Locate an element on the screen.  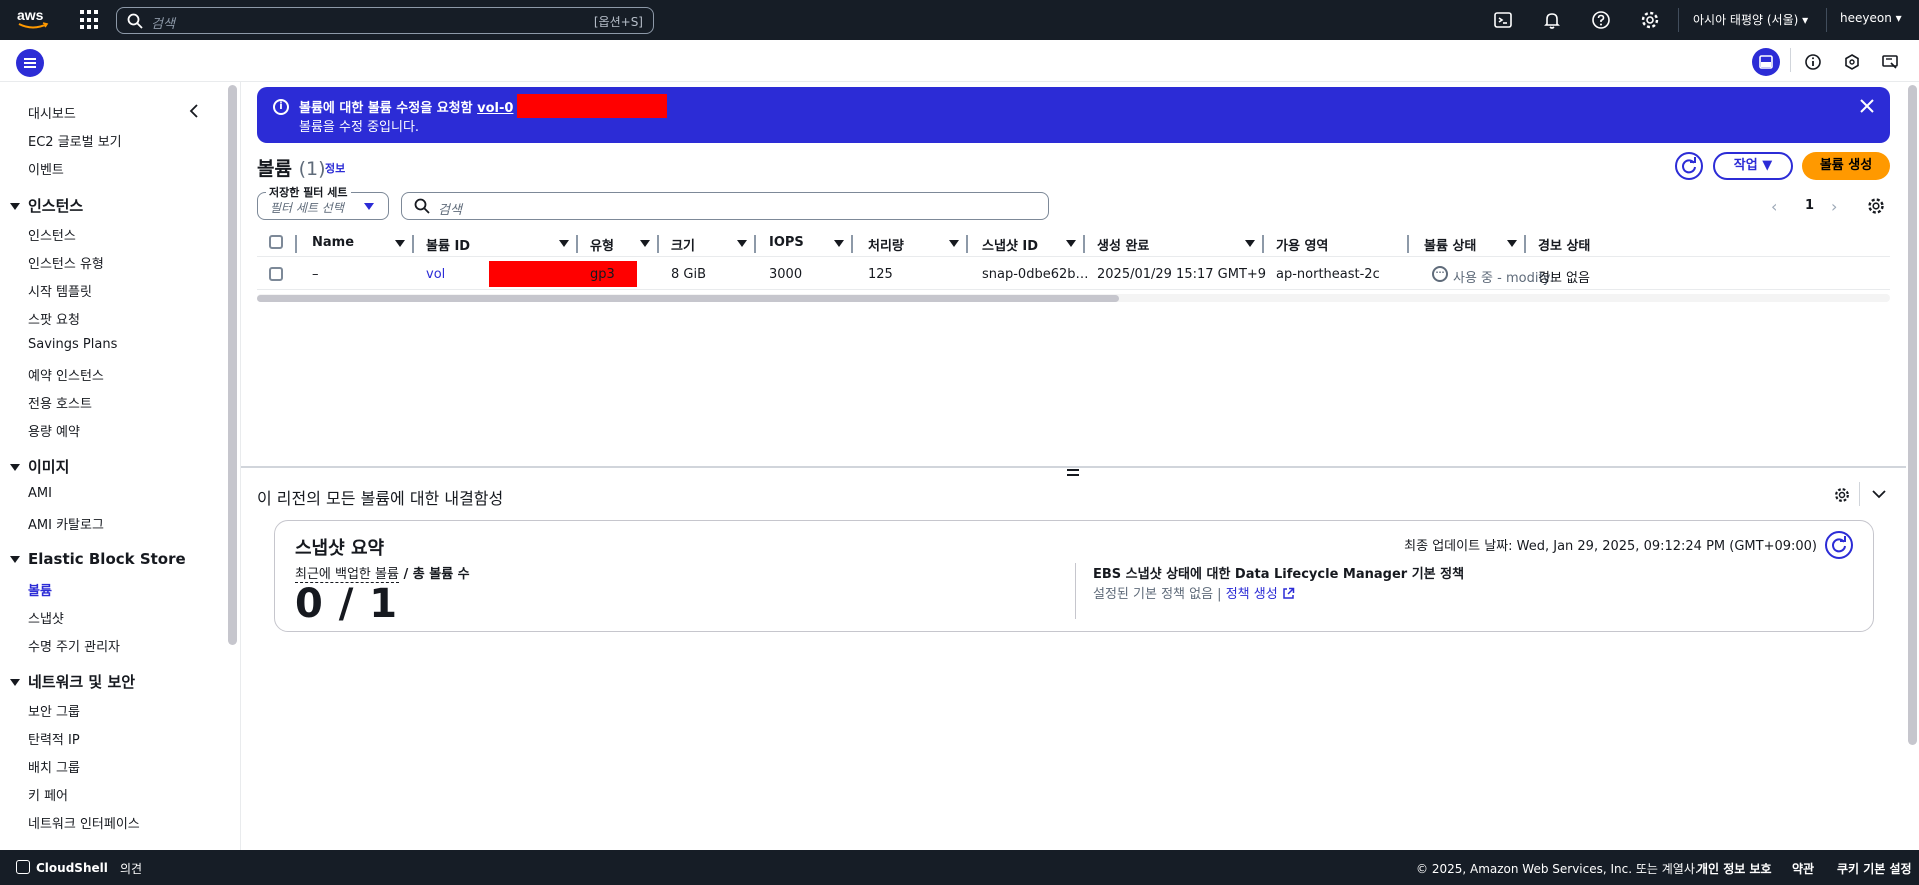
split-panel-resize-handle is located at coordinates (1073, 474).